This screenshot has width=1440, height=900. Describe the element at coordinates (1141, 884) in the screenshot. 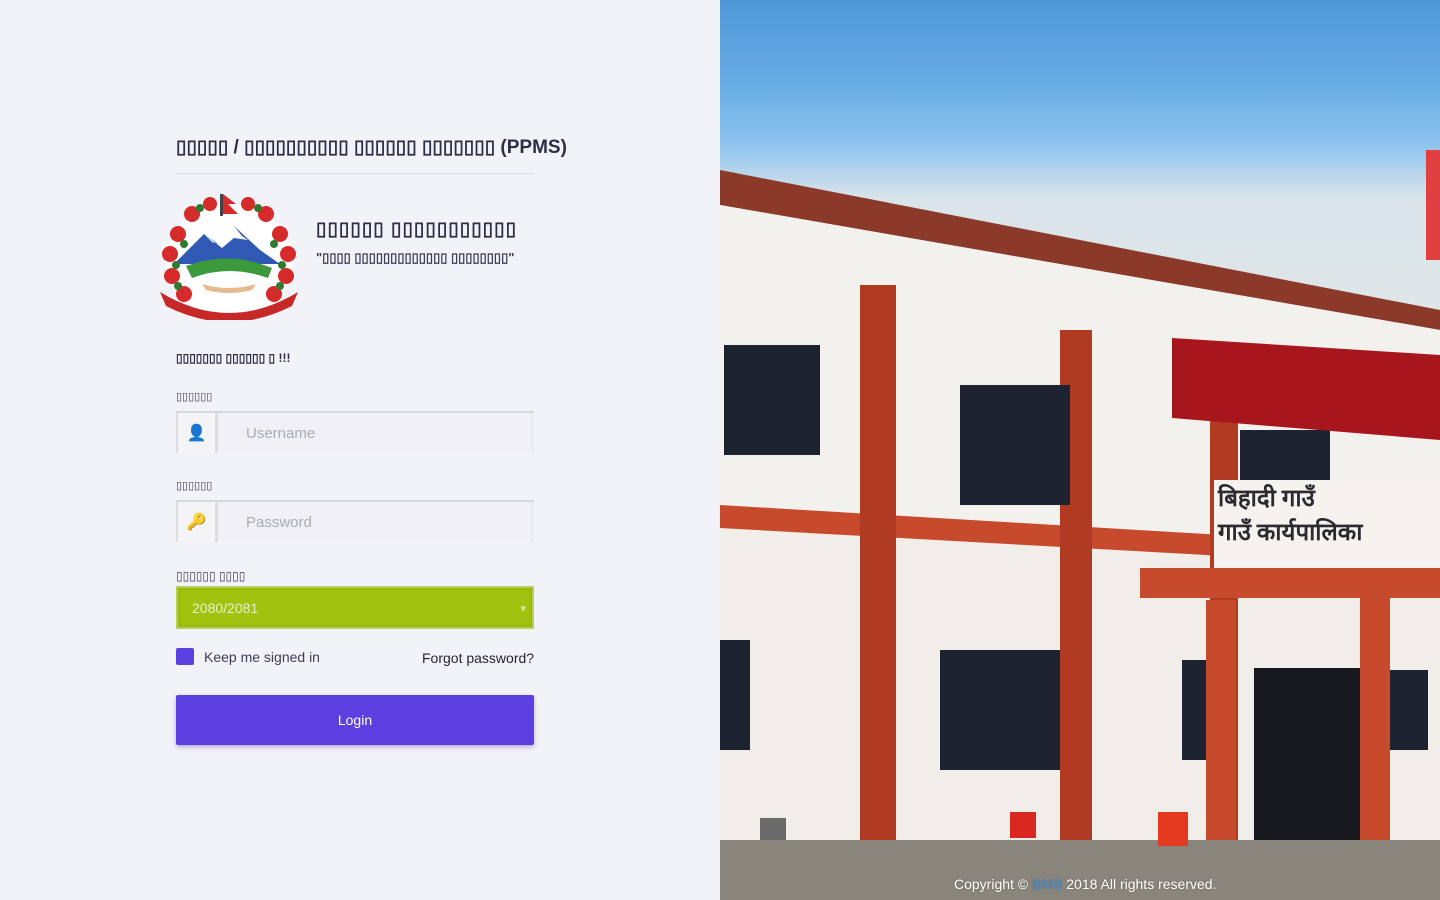

I see `copyright-suffix: 2018 All rights reserved.` at that location.